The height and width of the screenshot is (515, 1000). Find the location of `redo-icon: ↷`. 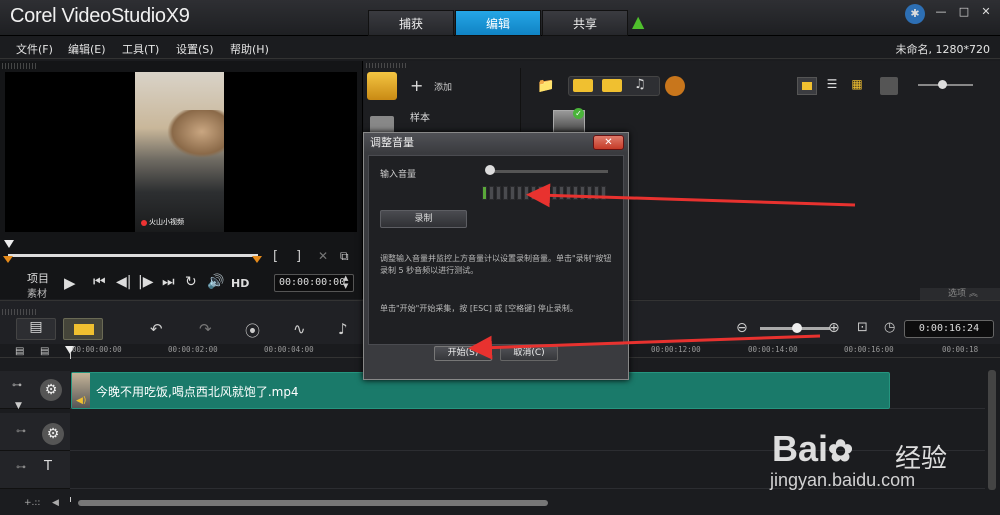

redo-icon: ↷ is located at coordinates (205, 329).